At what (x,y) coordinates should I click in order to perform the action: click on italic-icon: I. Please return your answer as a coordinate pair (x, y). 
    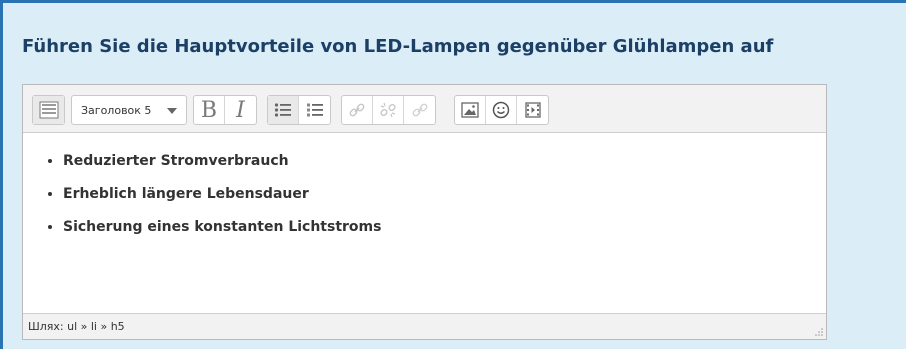
    Looking at the image, I should click on (240, 110).